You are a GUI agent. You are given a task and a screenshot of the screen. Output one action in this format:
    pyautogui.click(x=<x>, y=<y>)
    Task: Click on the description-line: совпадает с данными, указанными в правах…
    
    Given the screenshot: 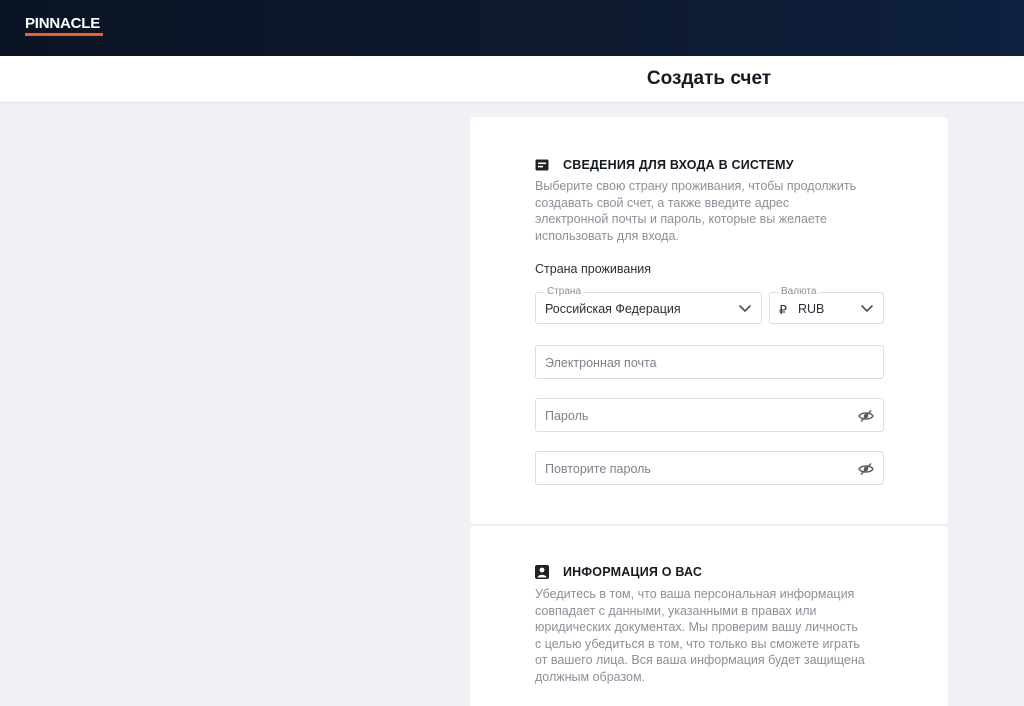 What is the action you would take?
    pyautogui.click(x=676, y=610)
    